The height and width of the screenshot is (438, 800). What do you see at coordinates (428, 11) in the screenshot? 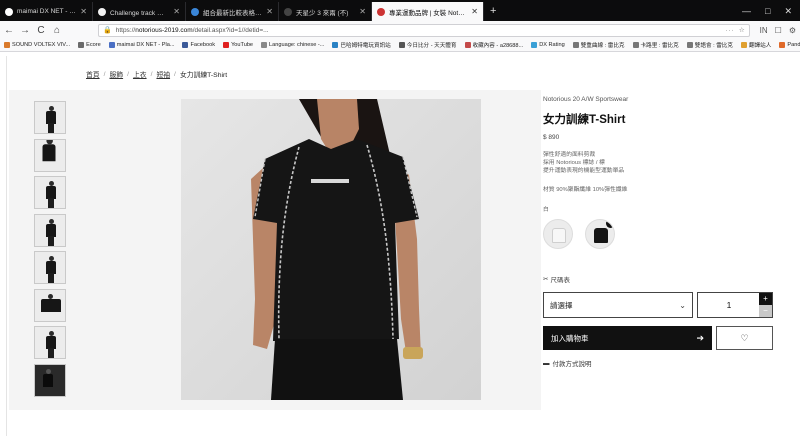
I see `browser-tab-active: 專業運動品牌 | 女裝 Notorious ✕` at bounding box center [428, 11].